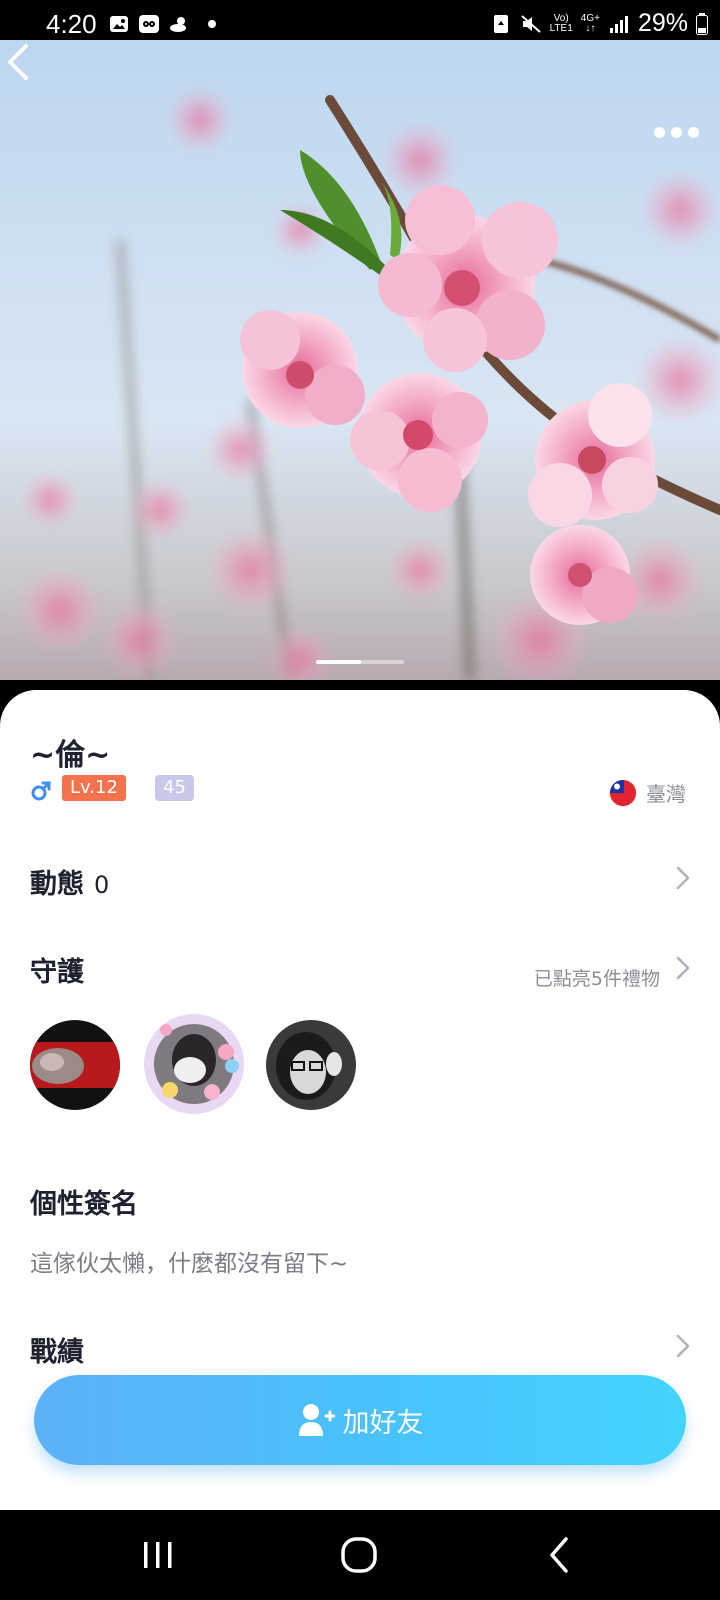 The image size is (720, 1600). I want to click on nickname: ~倫~, so click(70, 755).